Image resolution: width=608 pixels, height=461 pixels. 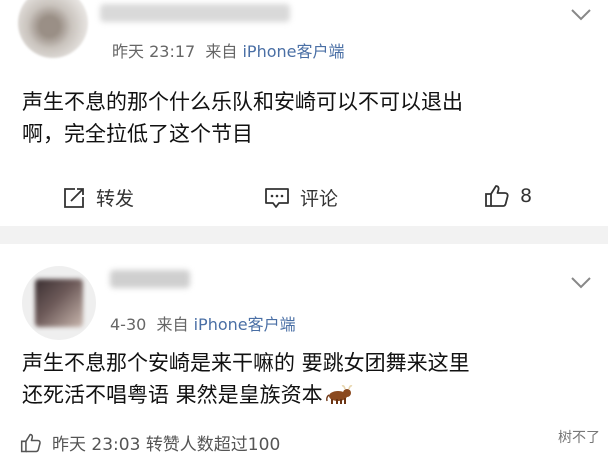 I want to click on post-line: 声生不息那个安崎是来干嘛的 要跳女团舞来这里, so click(x=246, y=363).